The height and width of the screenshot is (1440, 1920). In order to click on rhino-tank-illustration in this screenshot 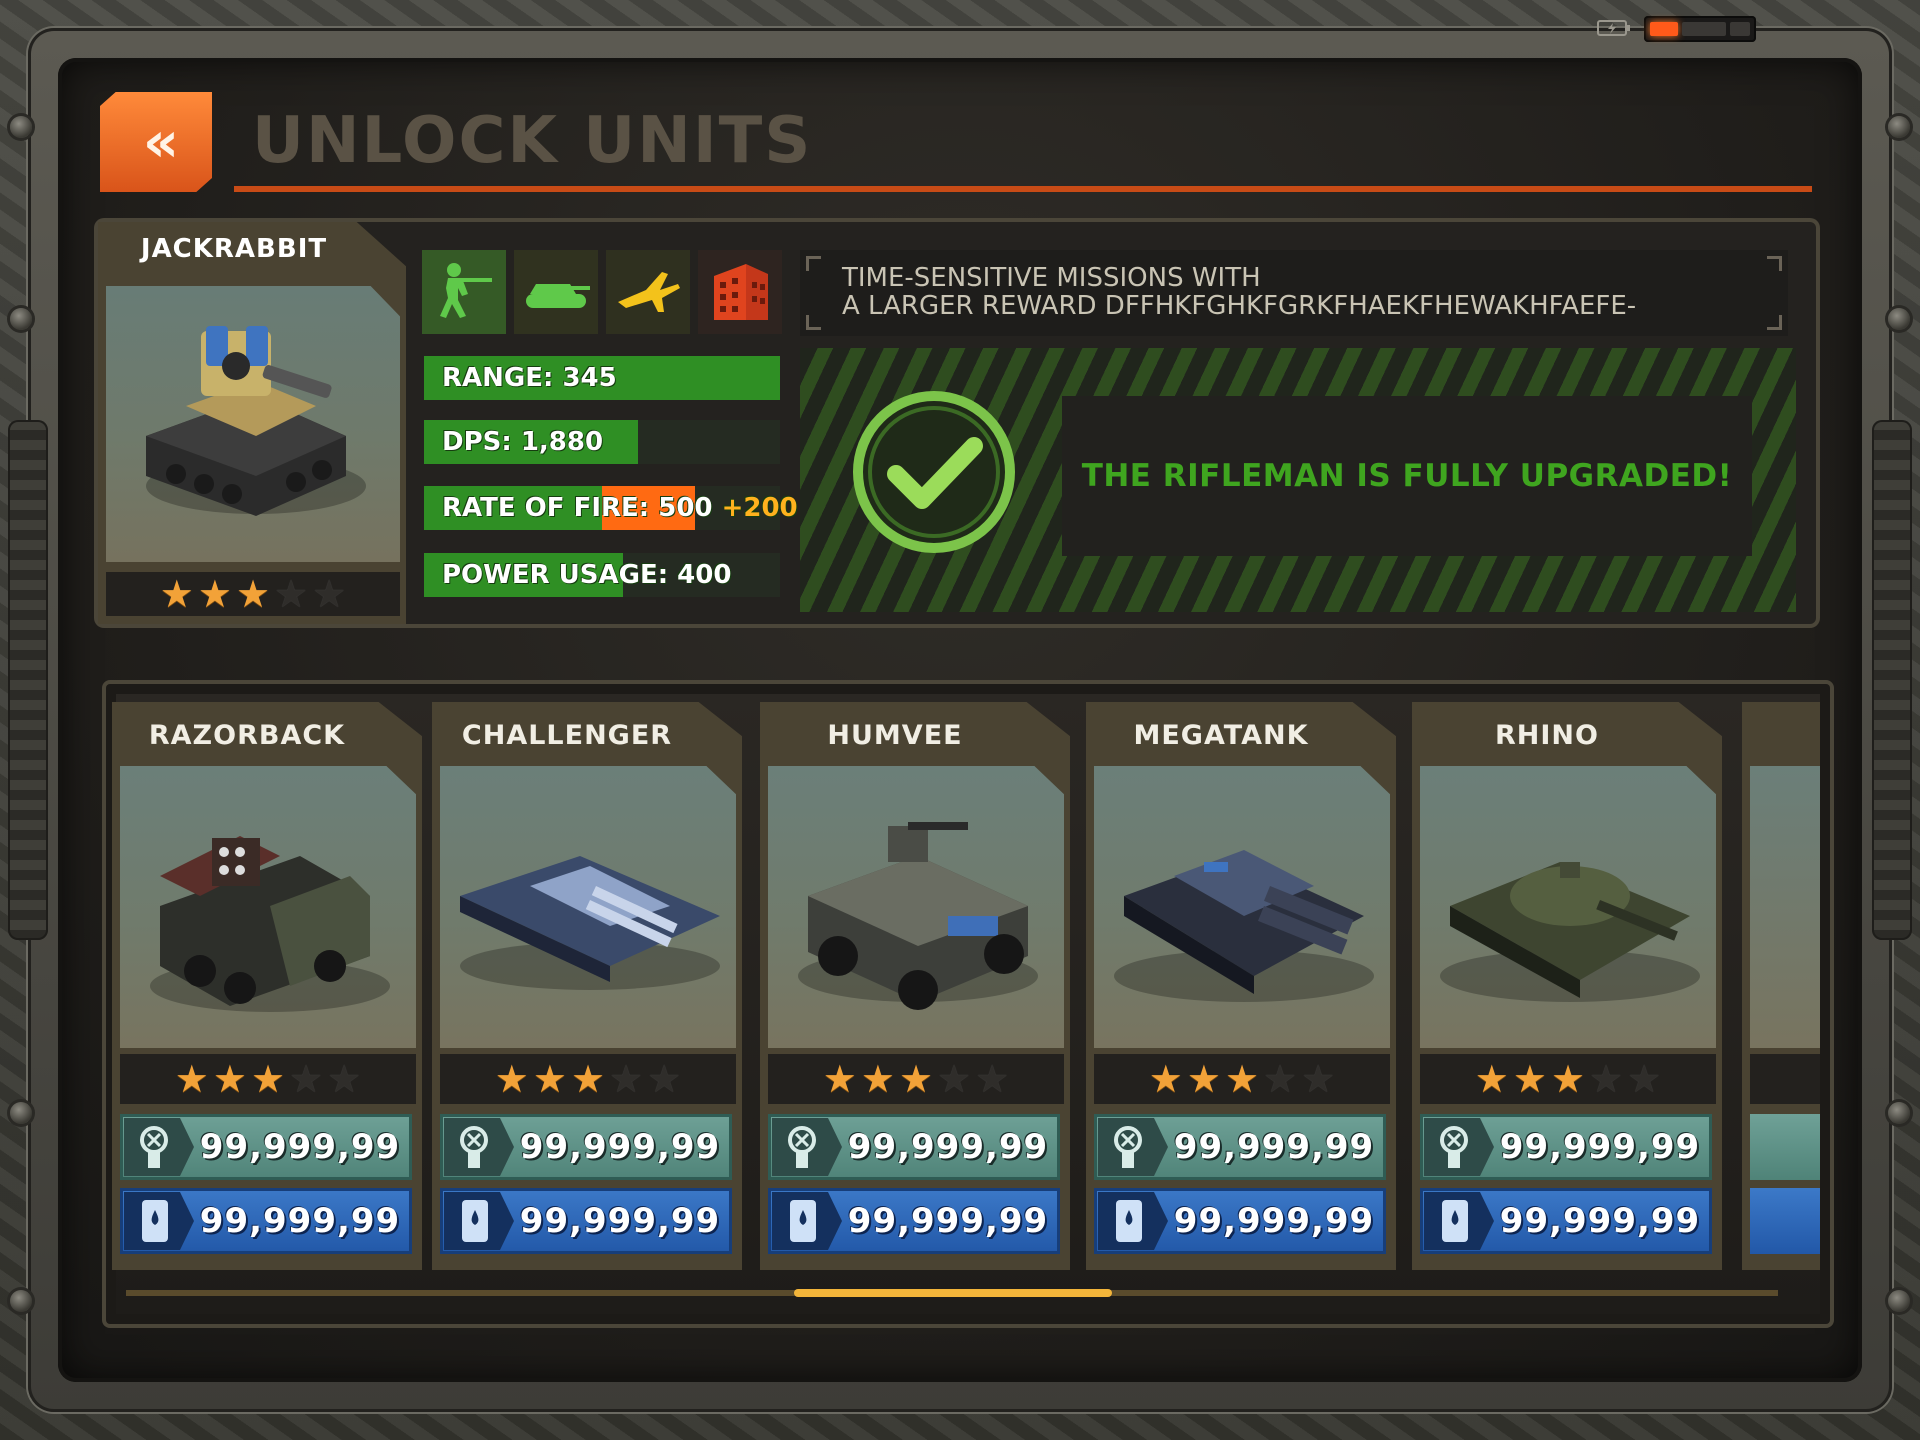, I will do `click(1570, 932)`.